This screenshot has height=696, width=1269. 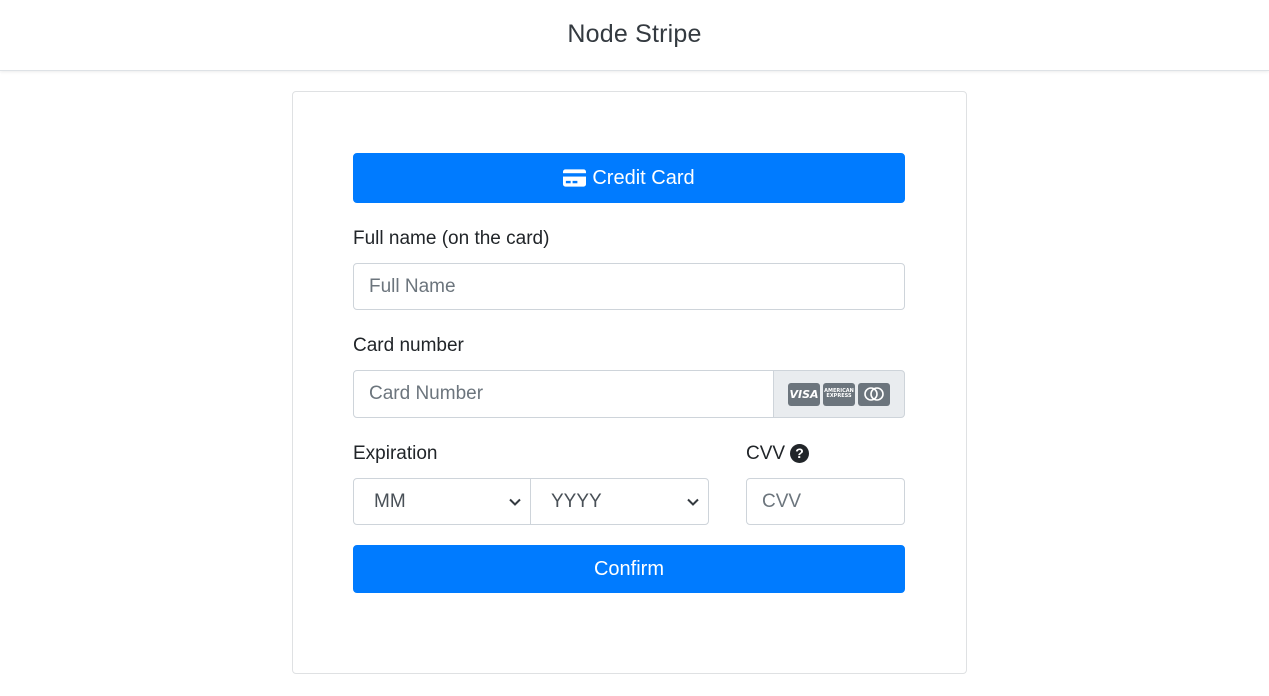 What do you see at coordinates (451, 238) in the screenshot?
I see `fullname-label: Full name (on the card)` at bounding box center [451, 238].